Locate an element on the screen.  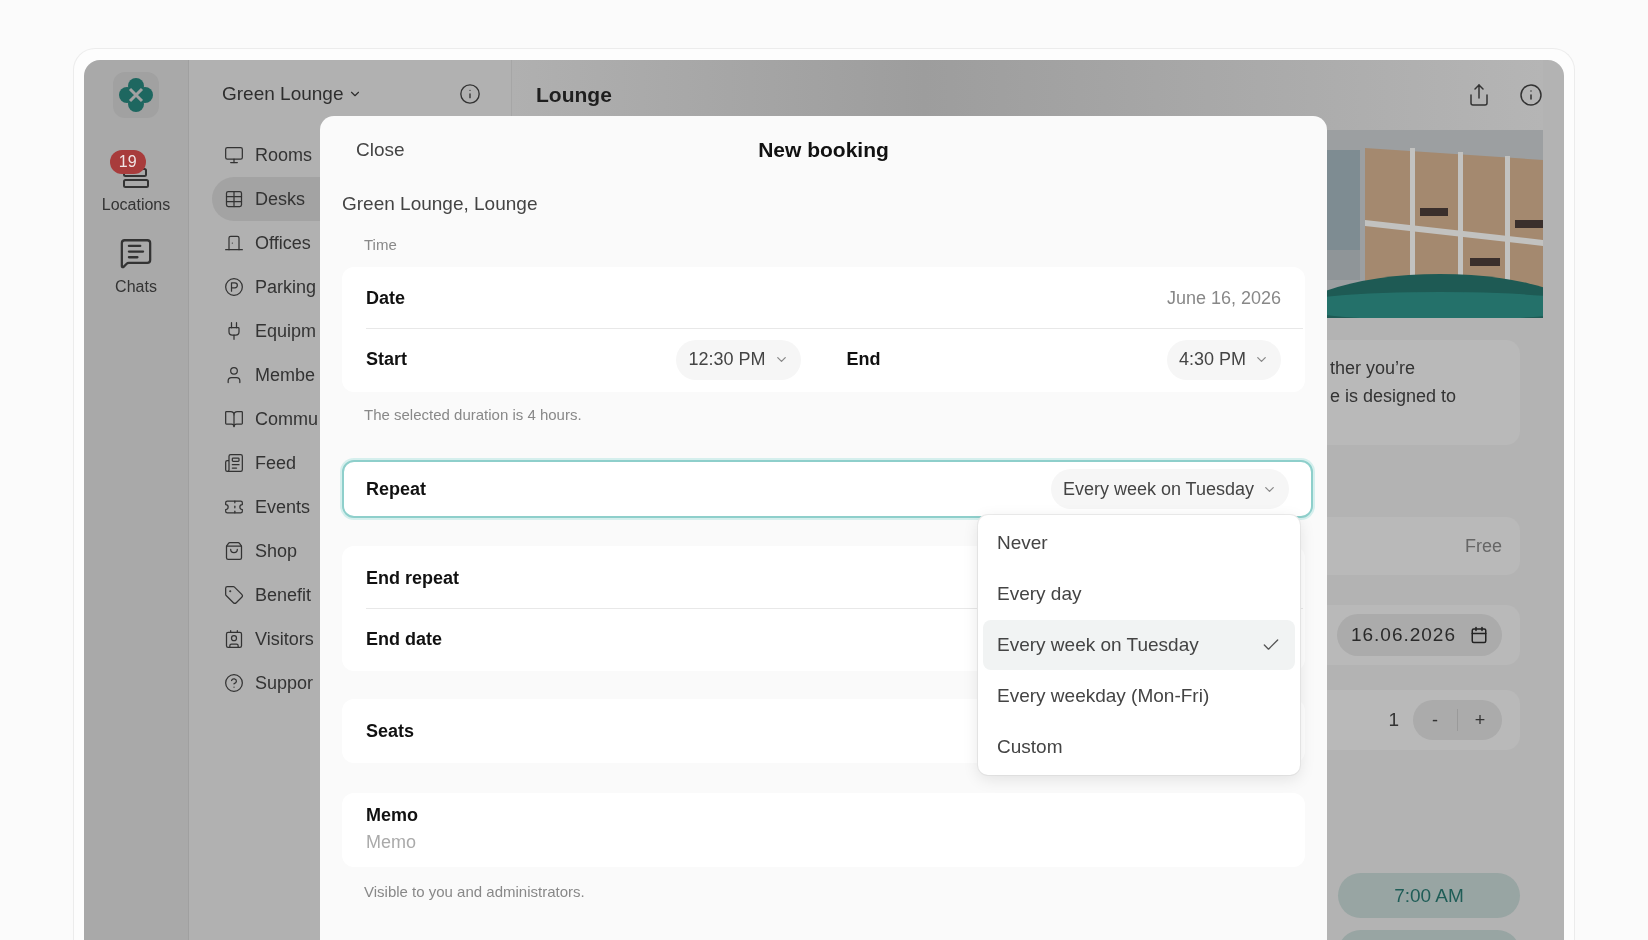
memo-note: Visible to you and administrators. is located at coordinates (475, 891).